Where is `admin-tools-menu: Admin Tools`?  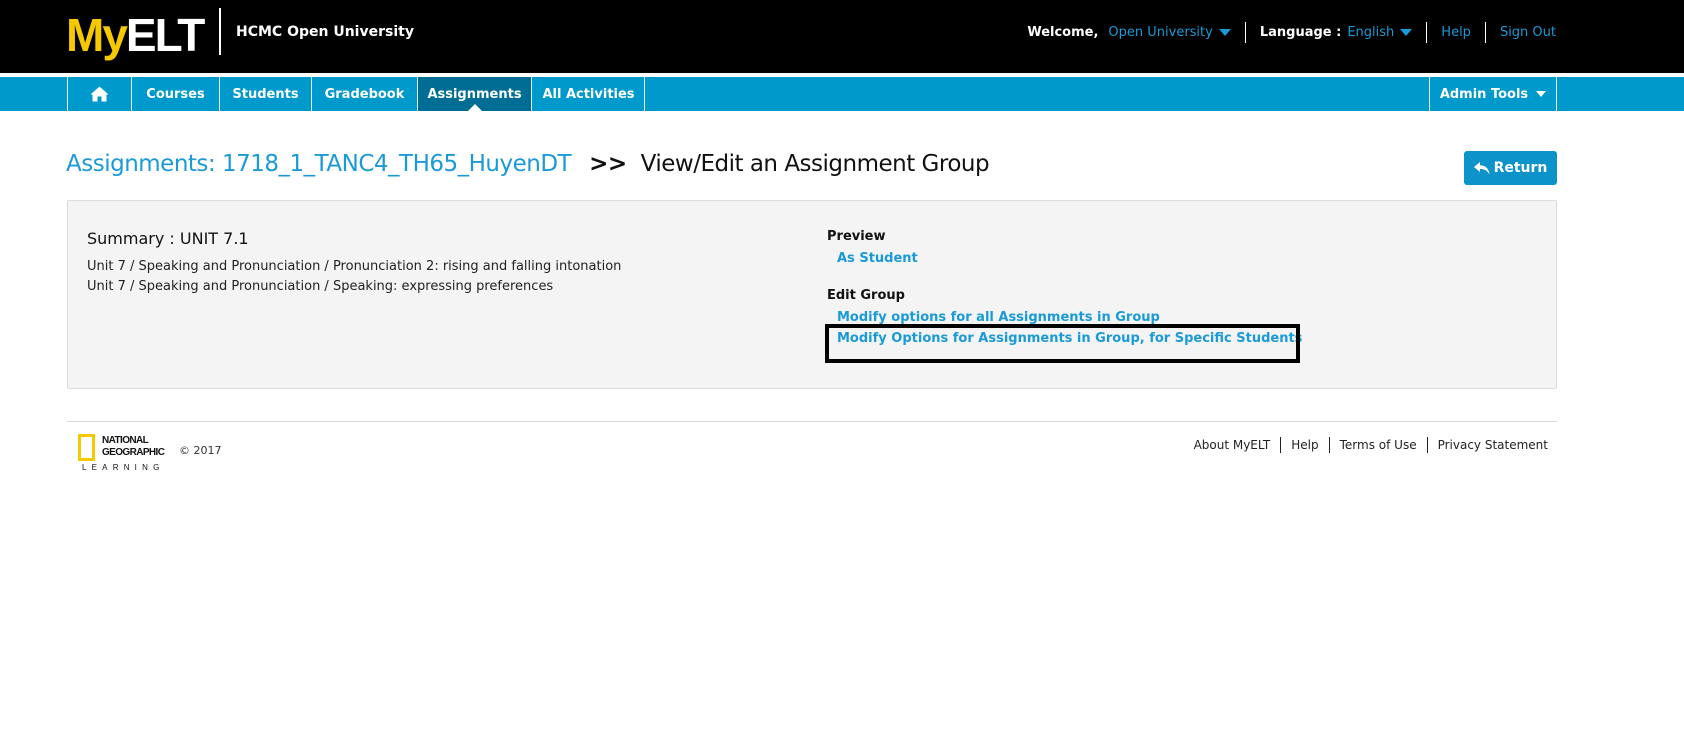
admin-tools-menu: Admin Tools is located at coordinates (1492, 94).